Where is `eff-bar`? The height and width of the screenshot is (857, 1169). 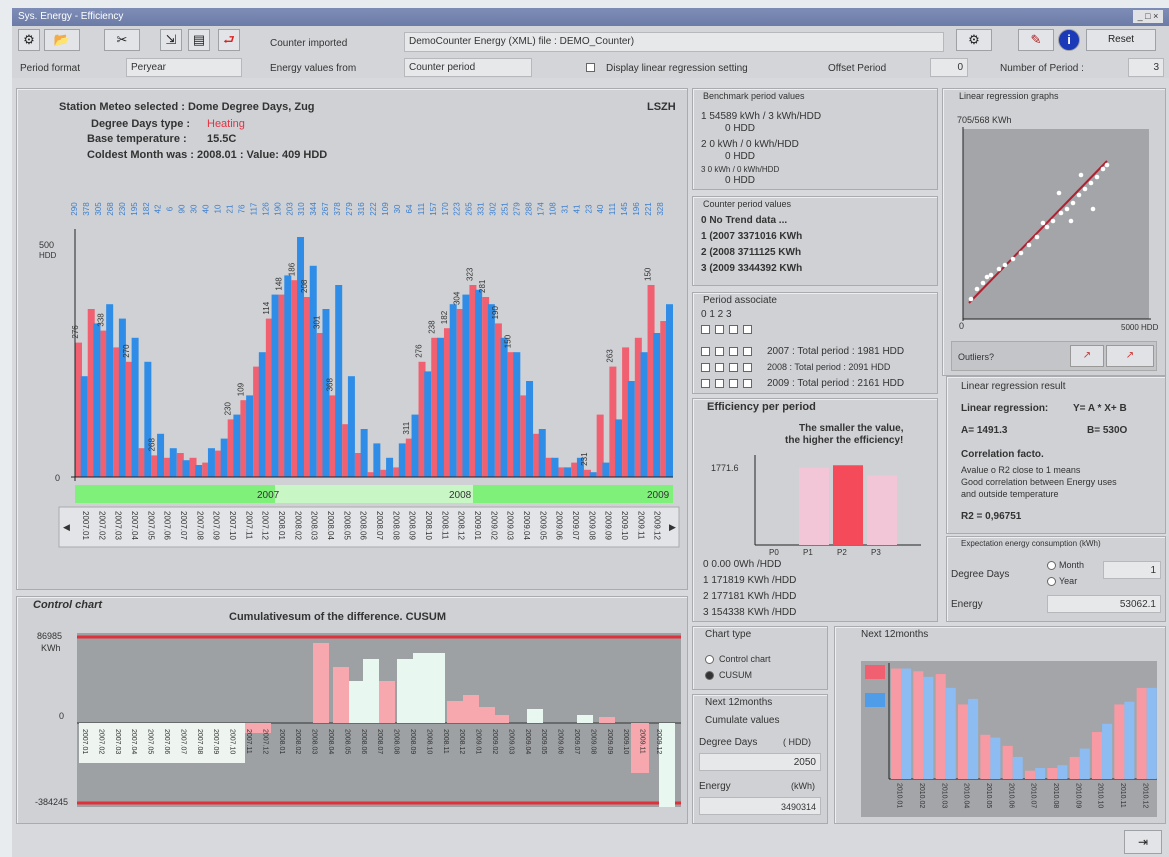 eff-bar is located at coordinates (882, 510).